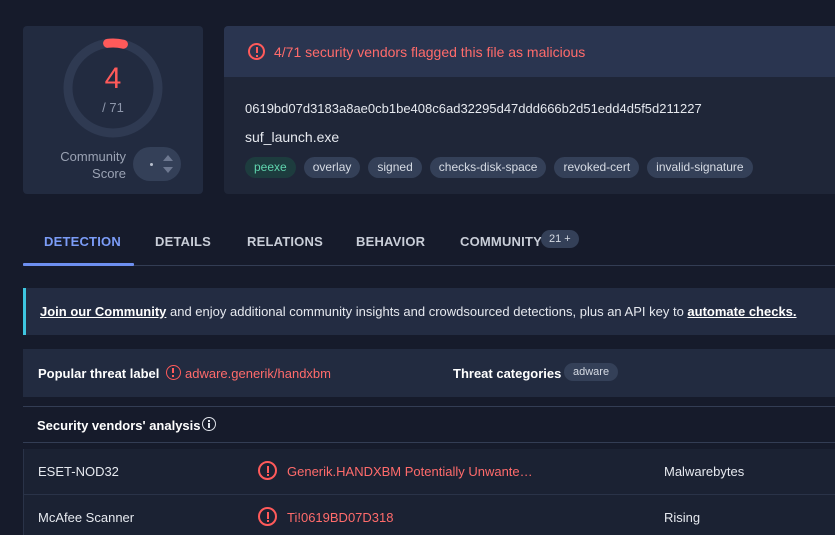 The image size is (835, 535). I want to click on vendor-row: McAfee Scanner Ti!0619BD07D318 Rising, so click(429, 515).